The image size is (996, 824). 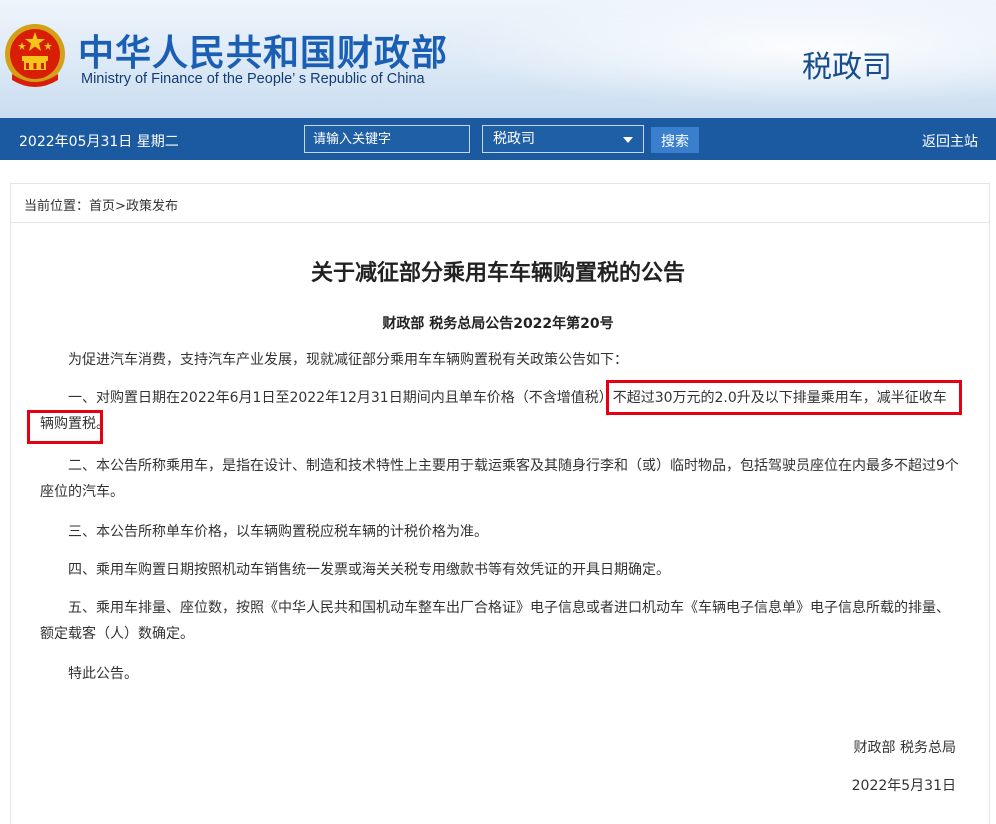 I want to click on search-input, so click(x=387, y=139).